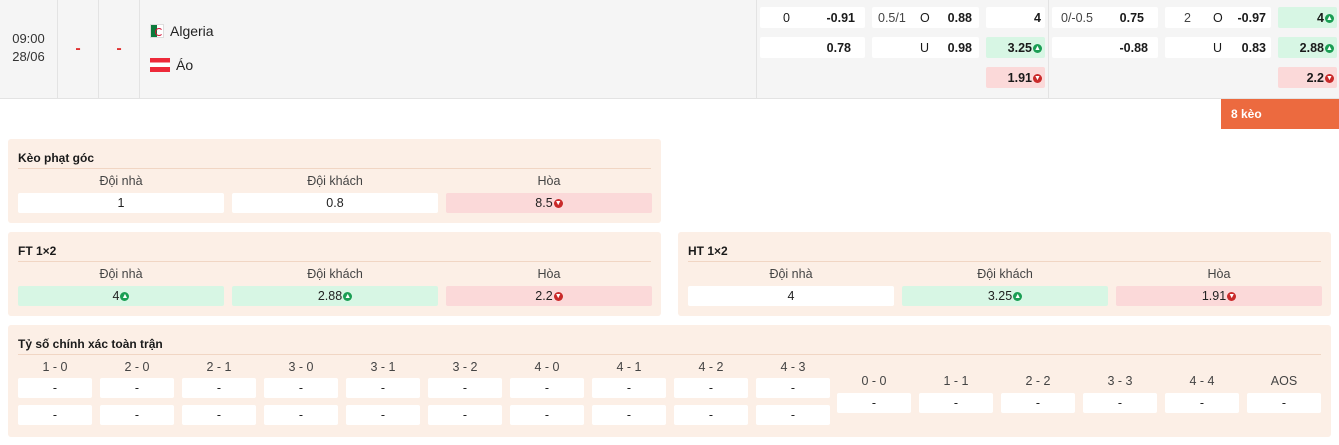  I want to click on ft-over-cell: 0.5/1 O 0.88, so click(925, 17).